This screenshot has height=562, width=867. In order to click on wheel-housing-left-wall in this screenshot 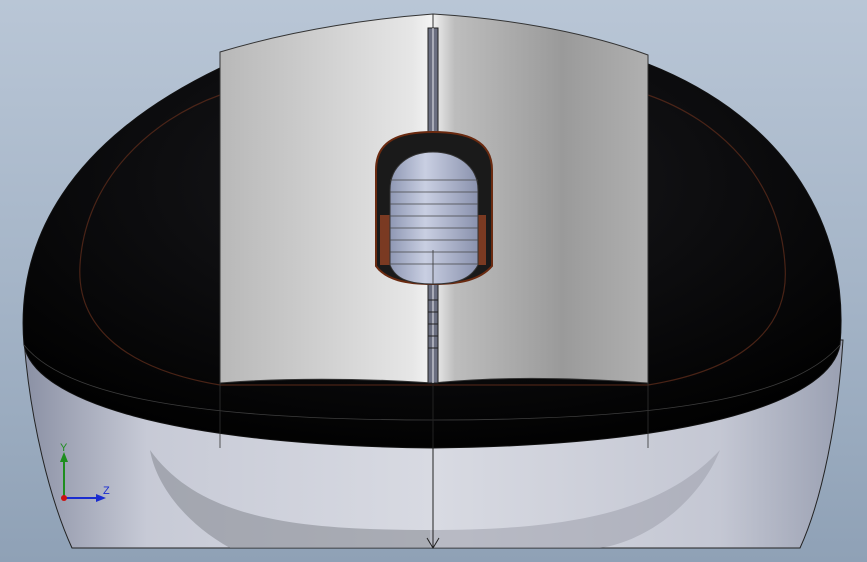, I will do `click(385, 240)`.